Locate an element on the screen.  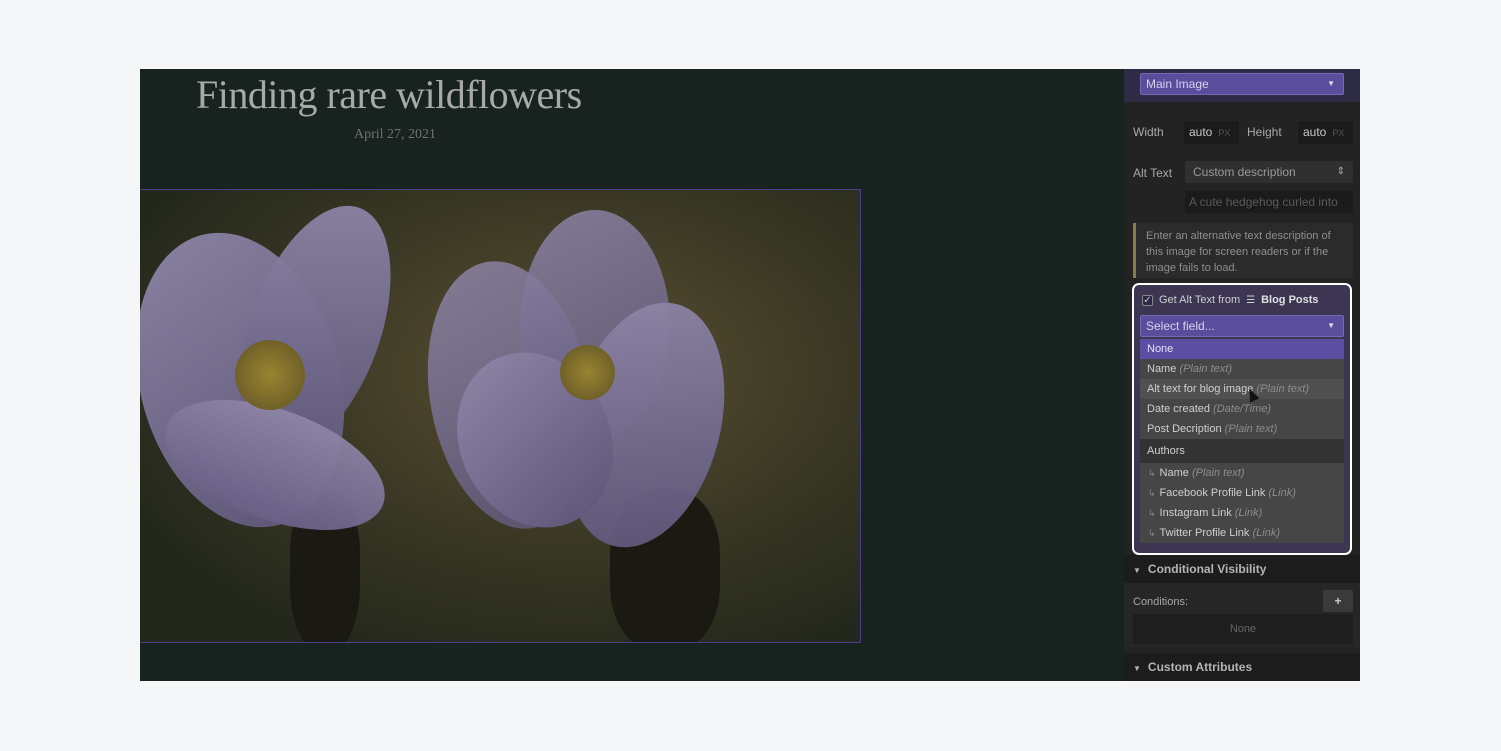
alt-text-input: A cute hedgehog curled into is located at coordinates (1269, 202).